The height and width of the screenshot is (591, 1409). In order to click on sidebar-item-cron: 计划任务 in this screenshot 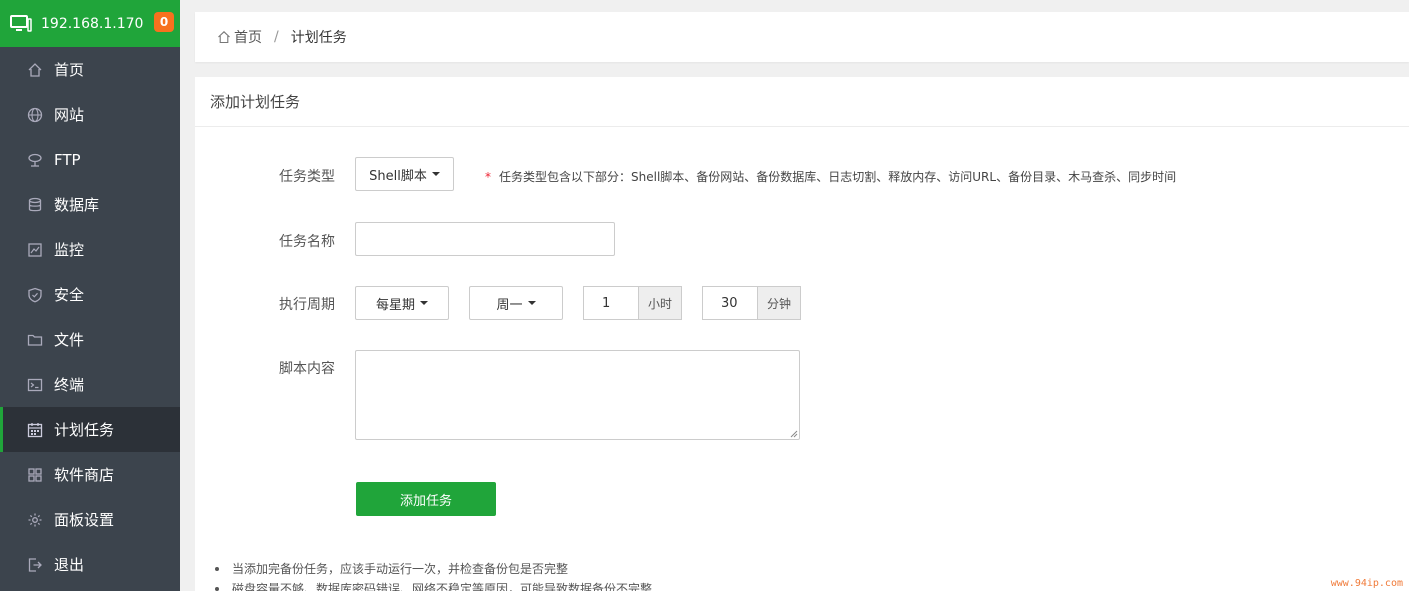, I will do `click(90, 429)`.